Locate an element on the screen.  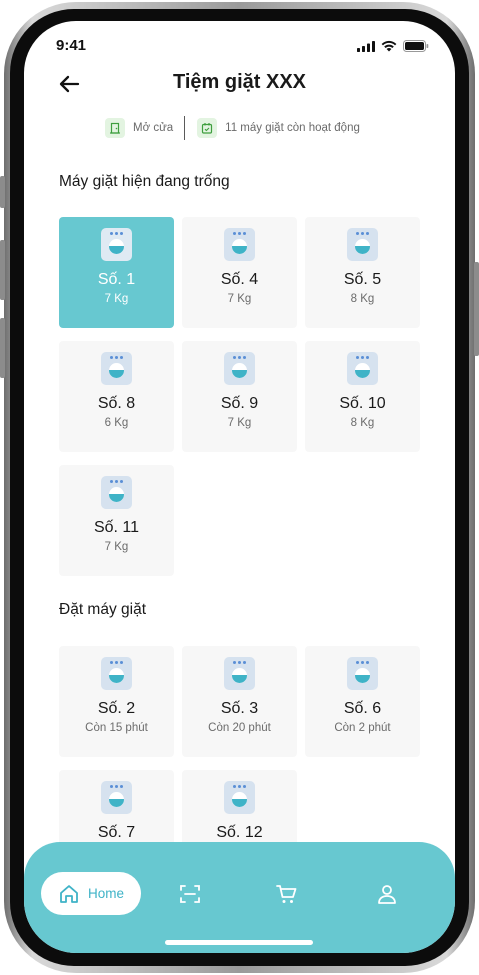
shop-info-row: Mở cửa 11 máy giặt còn hoạt động is located at coordinates (232, 128).